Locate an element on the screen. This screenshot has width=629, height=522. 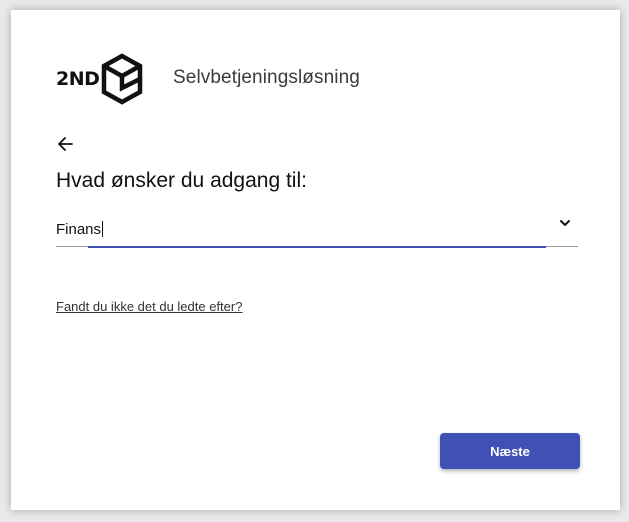
focus-underline is located at coordinates (317, 247).